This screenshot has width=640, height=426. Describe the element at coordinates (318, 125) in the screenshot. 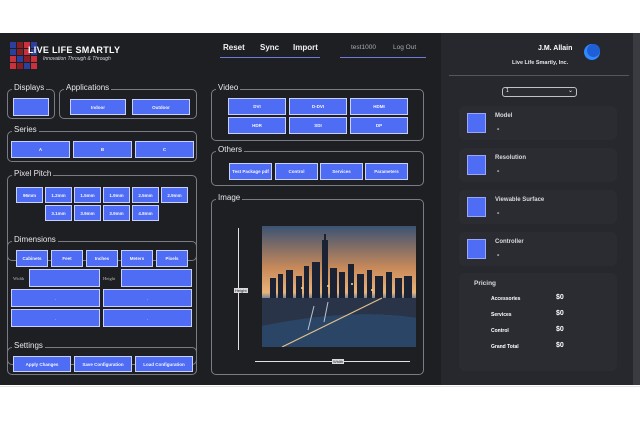

I see `video-sdi-button: SDI` at that location.